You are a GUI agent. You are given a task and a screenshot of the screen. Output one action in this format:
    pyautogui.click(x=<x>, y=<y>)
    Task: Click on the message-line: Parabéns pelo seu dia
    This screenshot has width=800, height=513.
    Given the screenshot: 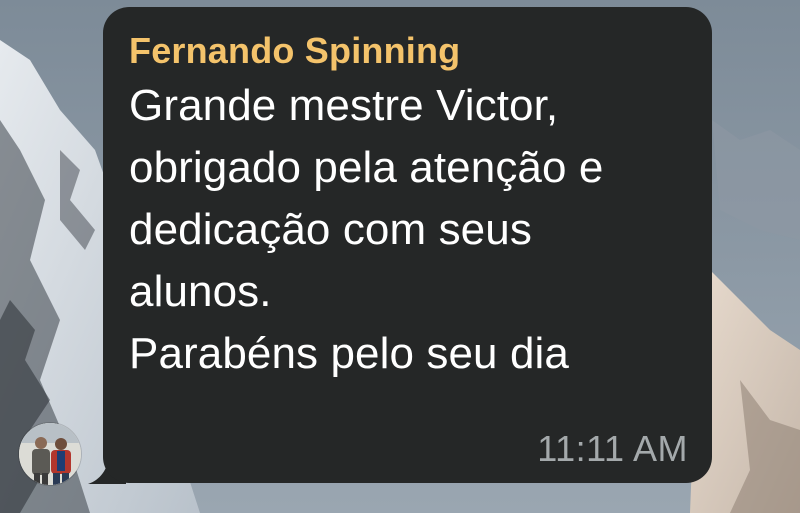 What is the action you would take?
    pyautogui.click(x=349, y=353)
    